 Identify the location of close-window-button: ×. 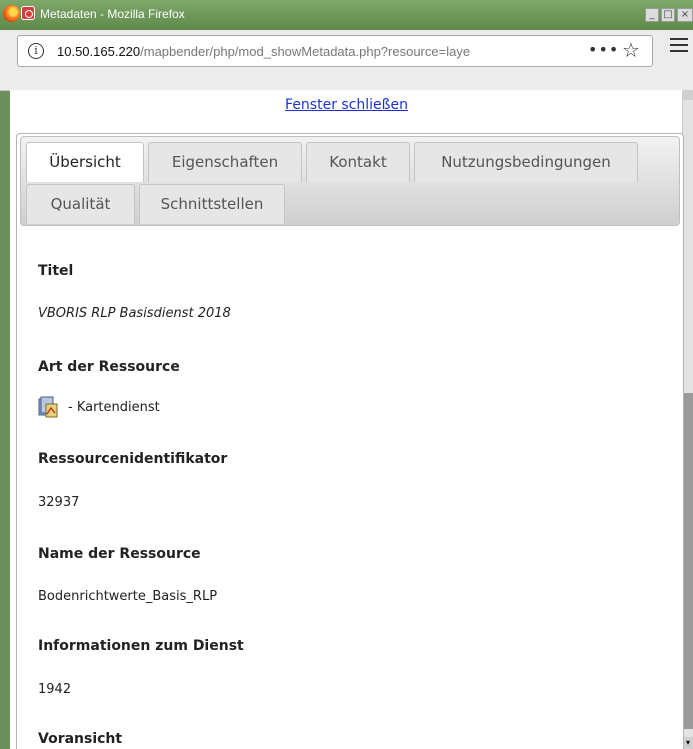
(685, 15).